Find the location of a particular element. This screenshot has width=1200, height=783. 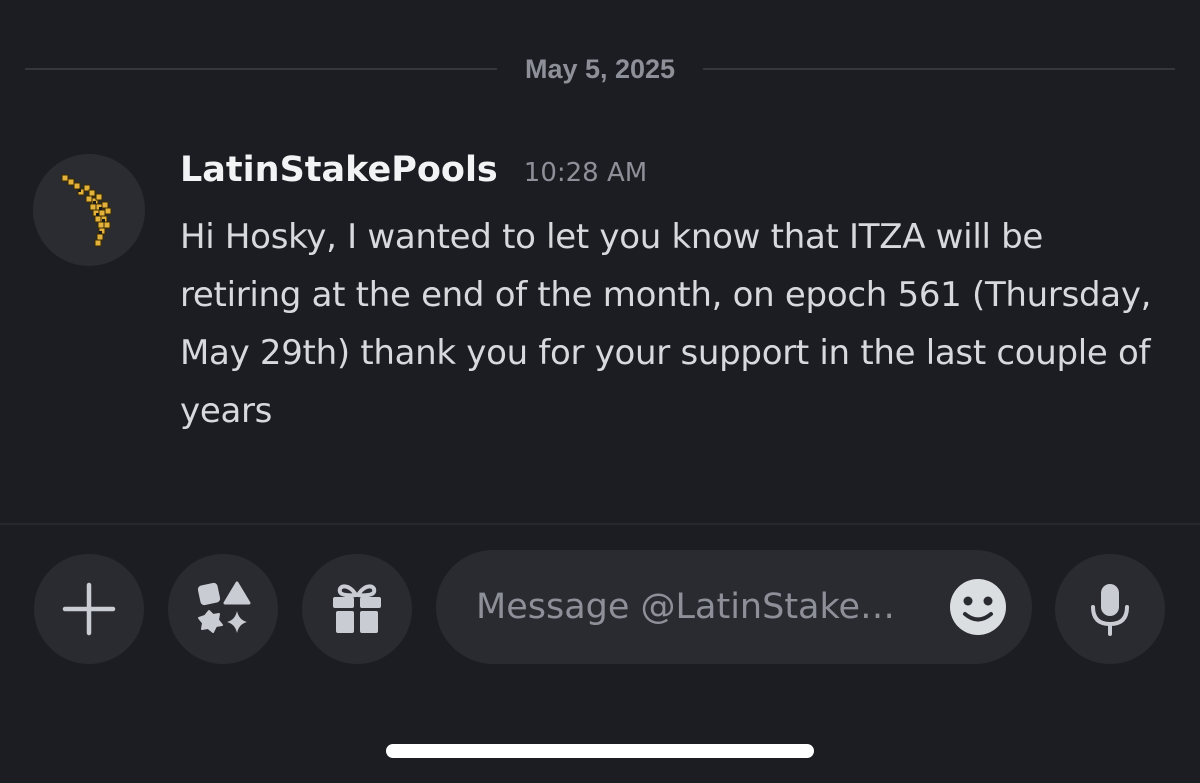

add-attachment-button is located at coordinates (89, 609).